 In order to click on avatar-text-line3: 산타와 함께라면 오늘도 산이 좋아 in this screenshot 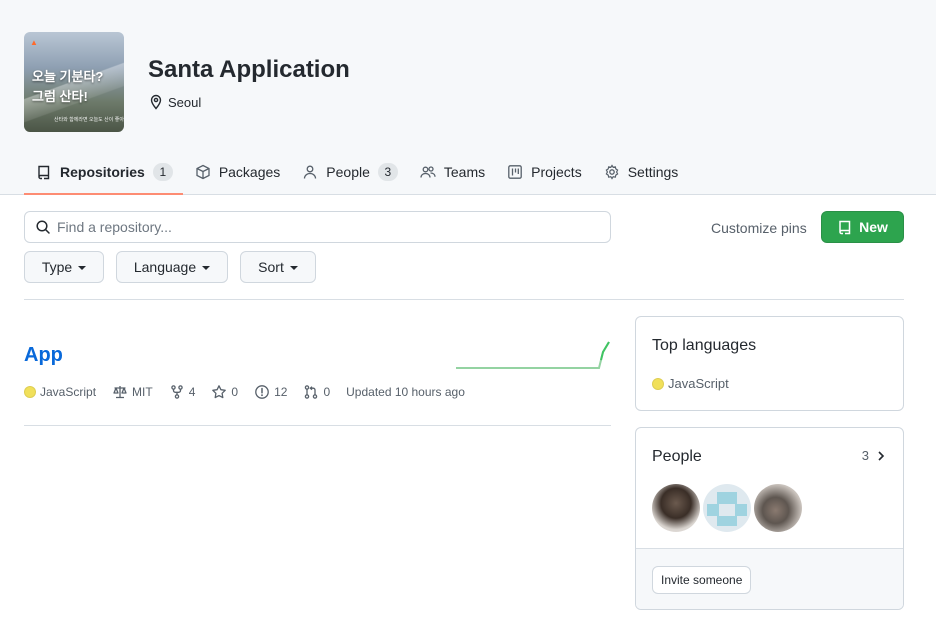, I will do `click(89, 120)`.